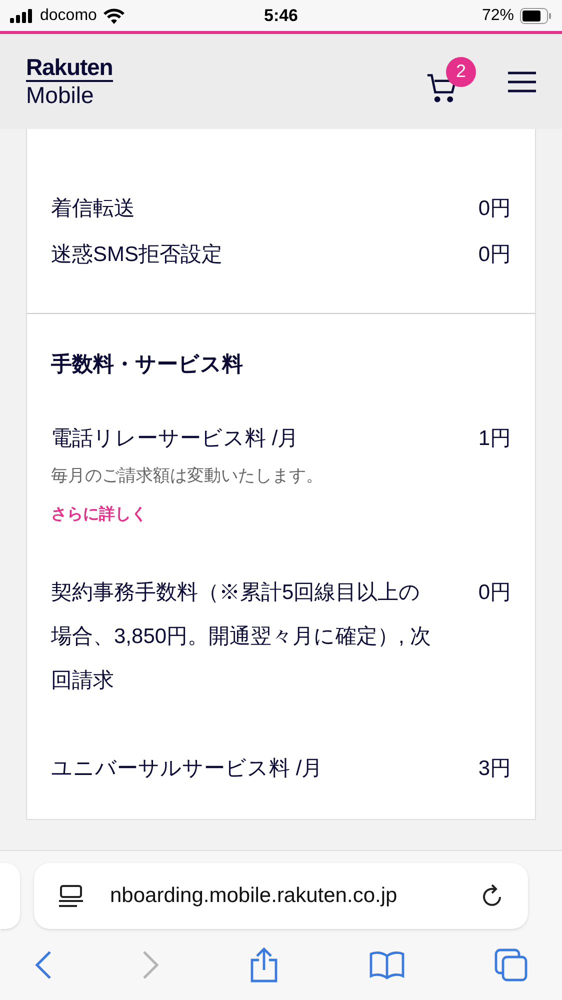 The height and width of the screenshot is (1000, 562). What do you see at coordinates (60, 95) in the screenshot?
I see `logo-subtitle: Mobile` at bounding box center [60, 95].